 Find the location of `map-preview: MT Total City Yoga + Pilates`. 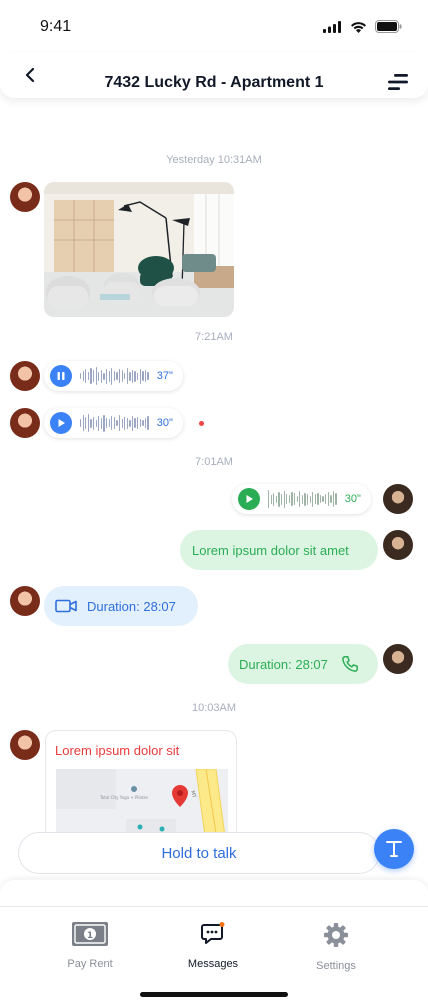

map-preview: MT Total City Yoga + Pilates is located at coordinates (142, 803).